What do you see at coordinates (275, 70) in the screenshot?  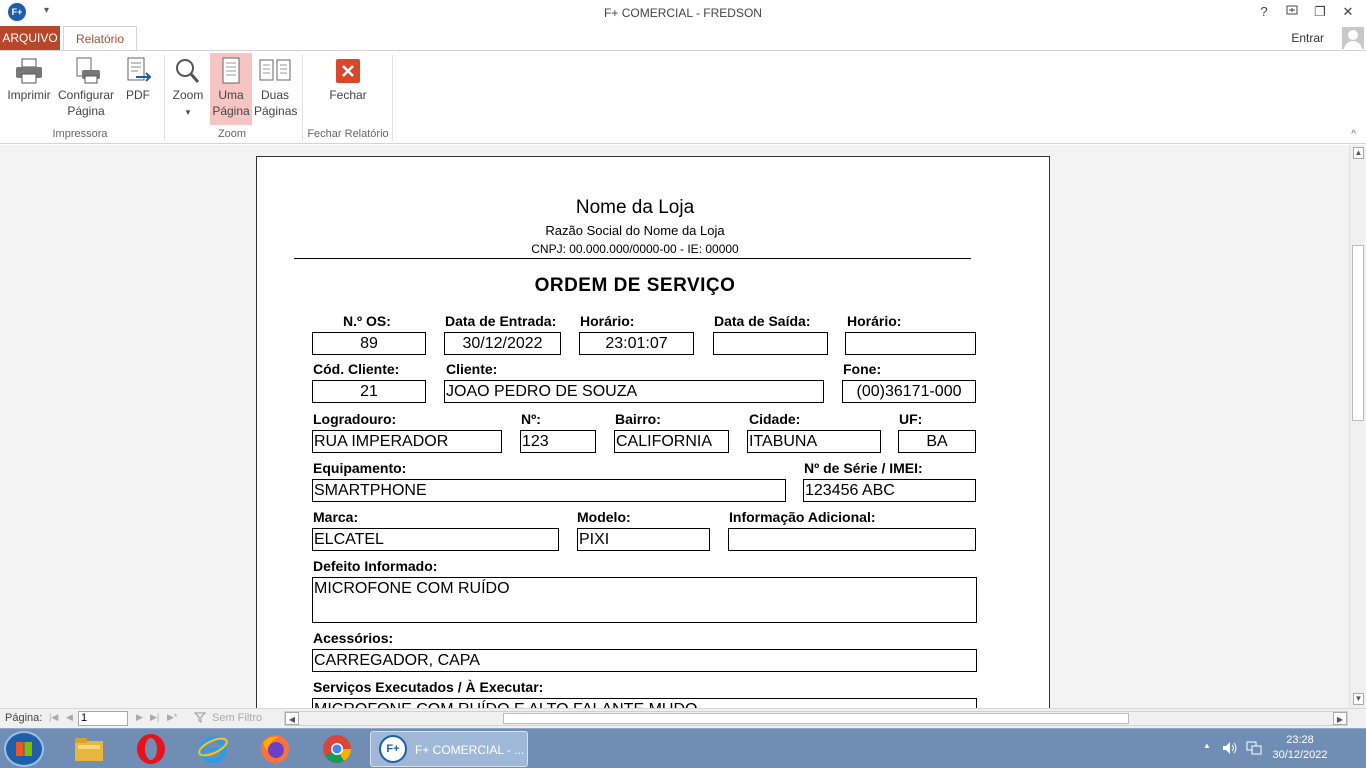 I see `two-pages-icon` at bounding box center [275, 70].